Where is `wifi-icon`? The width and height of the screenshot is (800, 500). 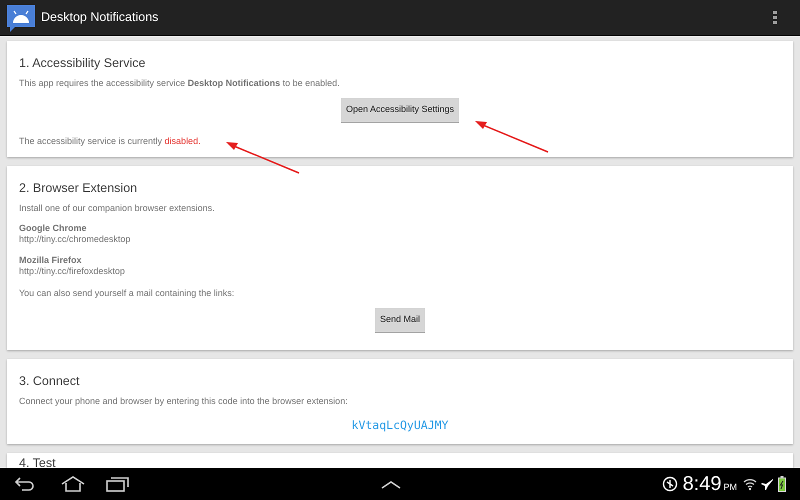
wifi-icon is located at coordinates (750, 484).